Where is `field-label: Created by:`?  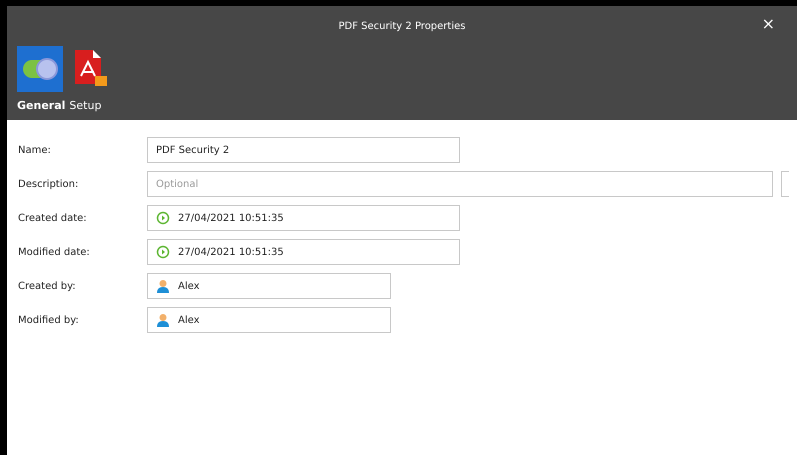 field-label: Created by: is located at coordinates (47, 287).